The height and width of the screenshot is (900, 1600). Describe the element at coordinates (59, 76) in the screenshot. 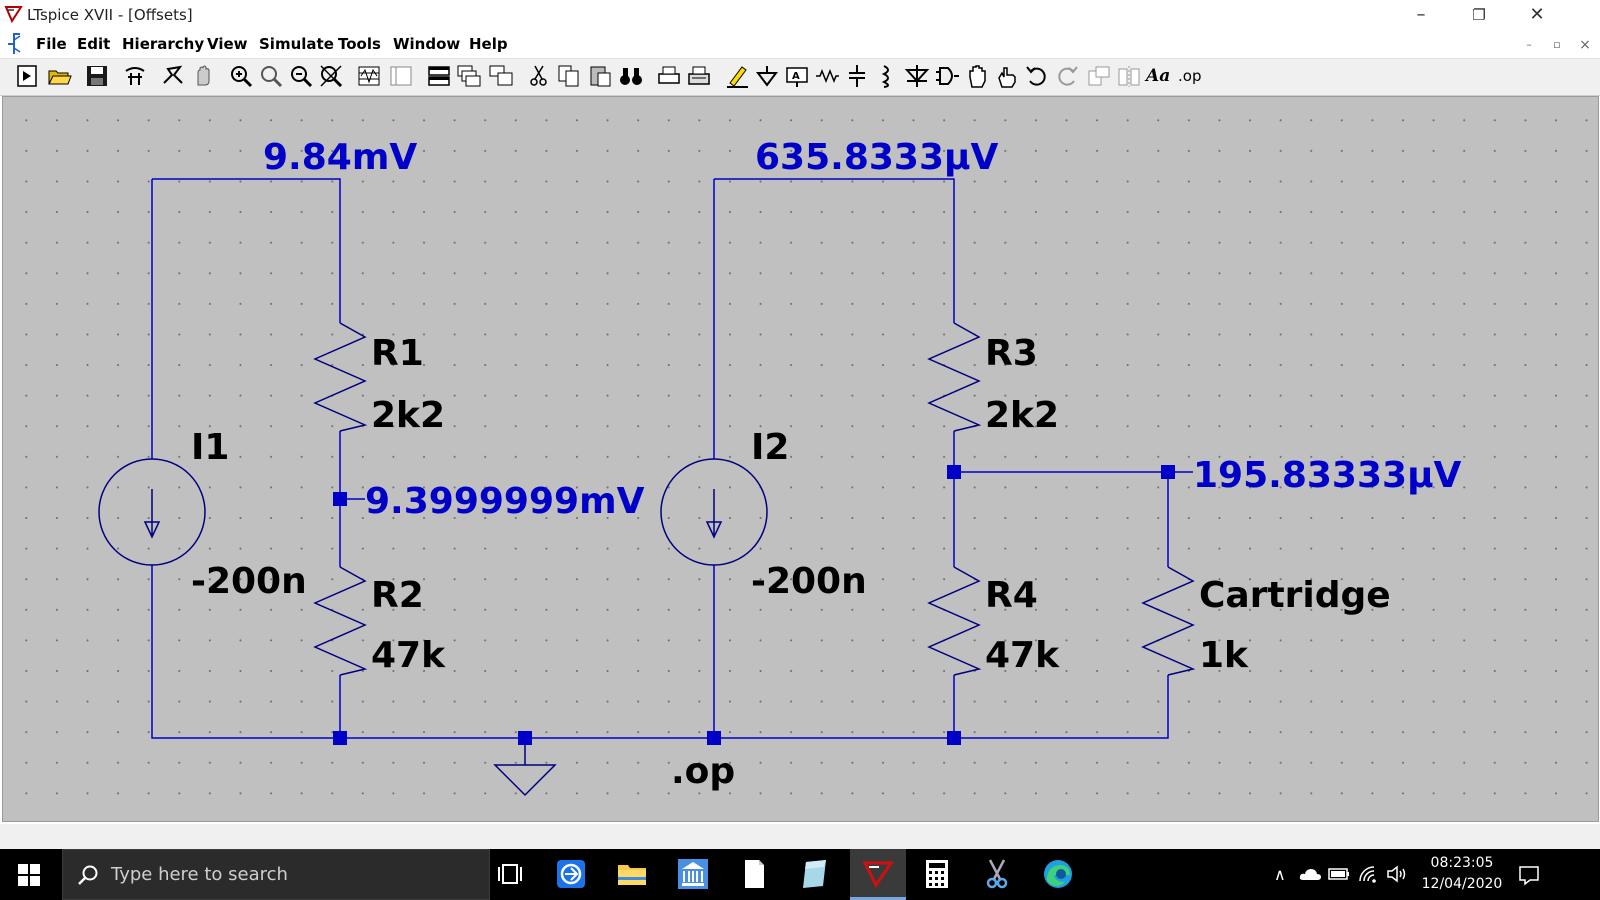

I see `open-icon` at that location.